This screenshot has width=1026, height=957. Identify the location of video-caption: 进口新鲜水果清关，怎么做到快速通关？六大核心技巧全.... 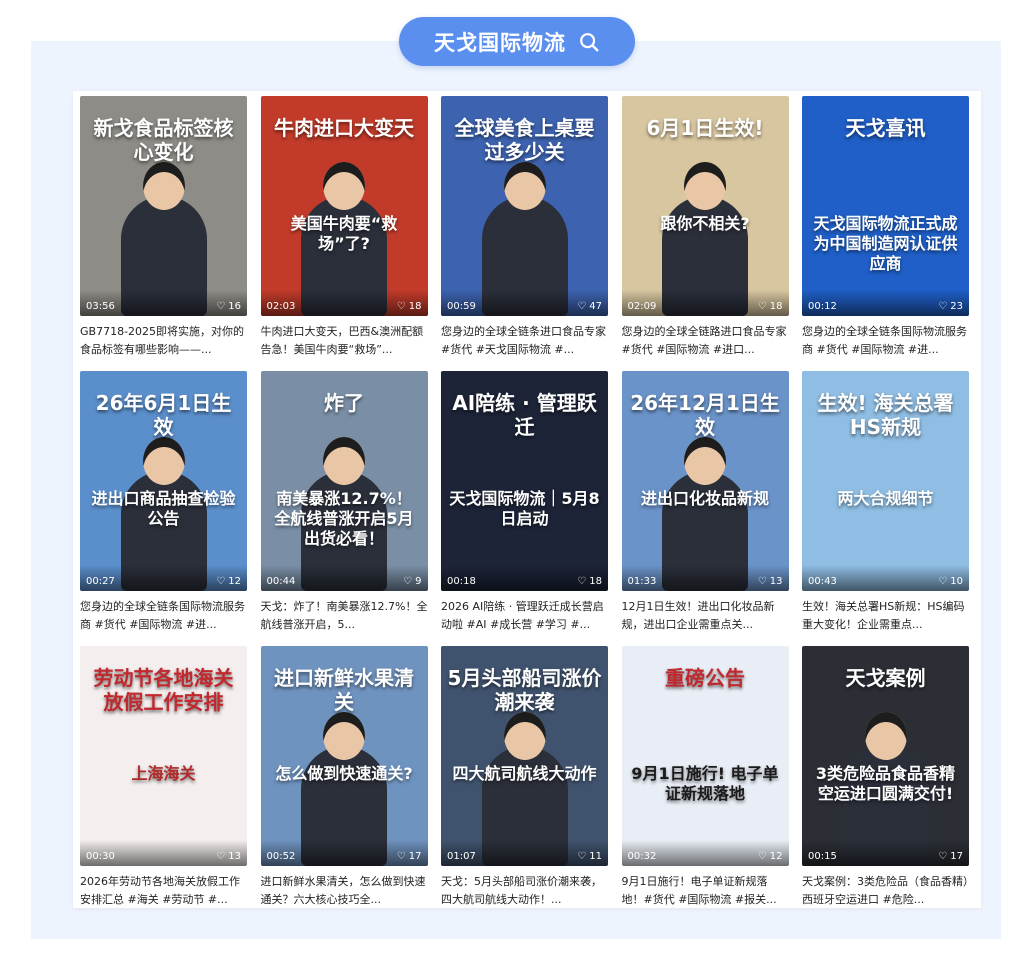
(344, 891).